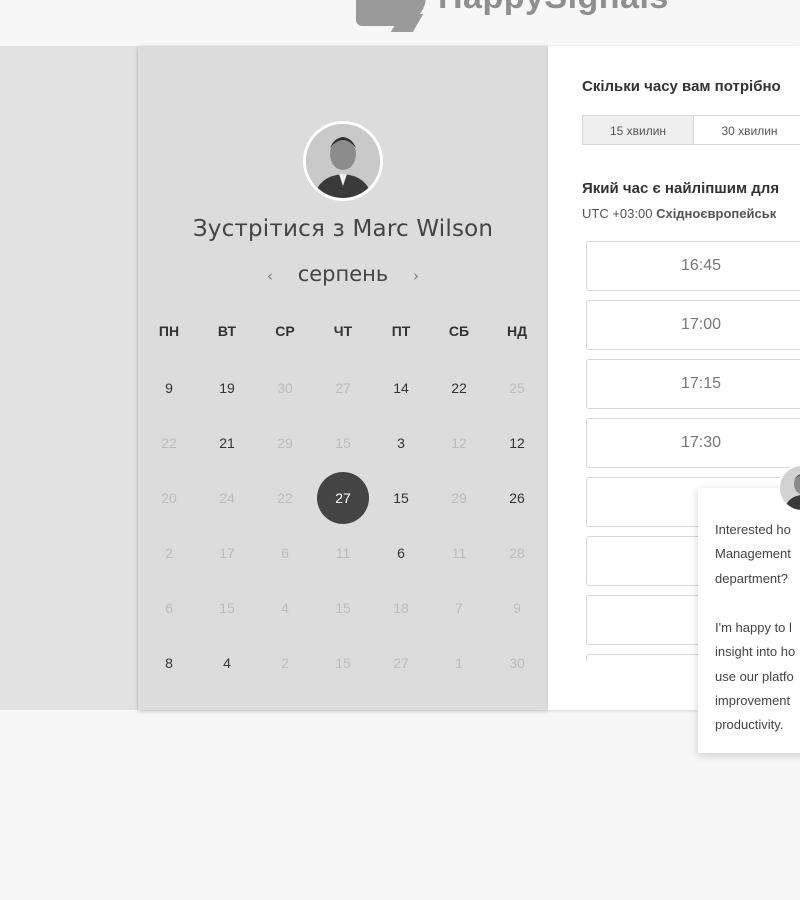 The height and width of the screenshot is (900, 800). Describe the element at coordinates (227, 331) in the screenshot. I see `weekday-label: ВТ` at that location.